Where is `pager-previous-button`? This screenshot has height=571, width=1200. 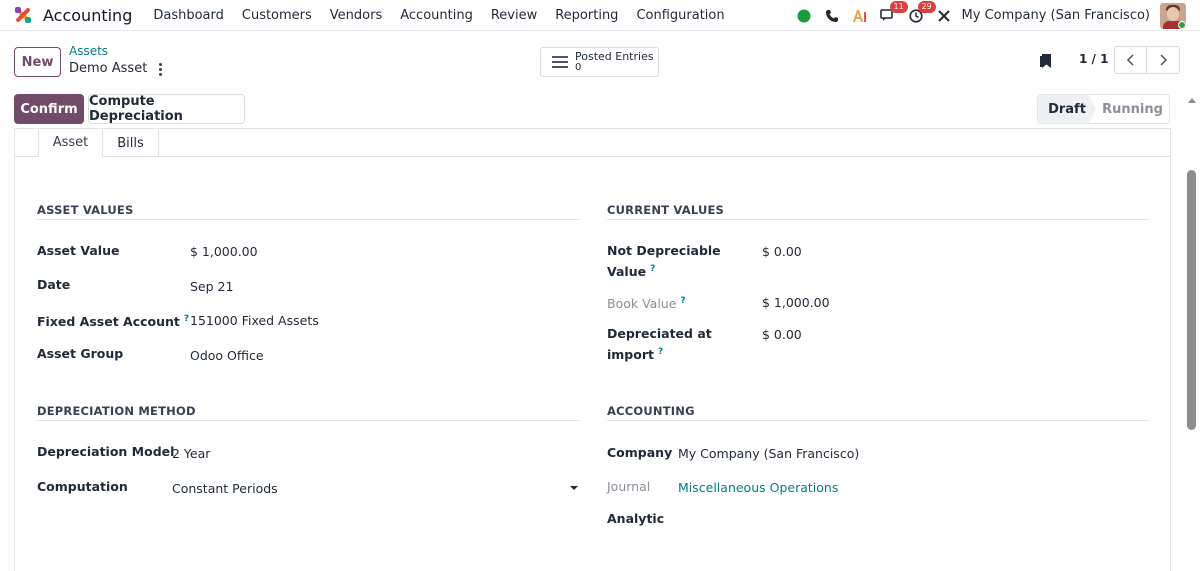
pager-previous-button is located at coordinates (1130, 60).